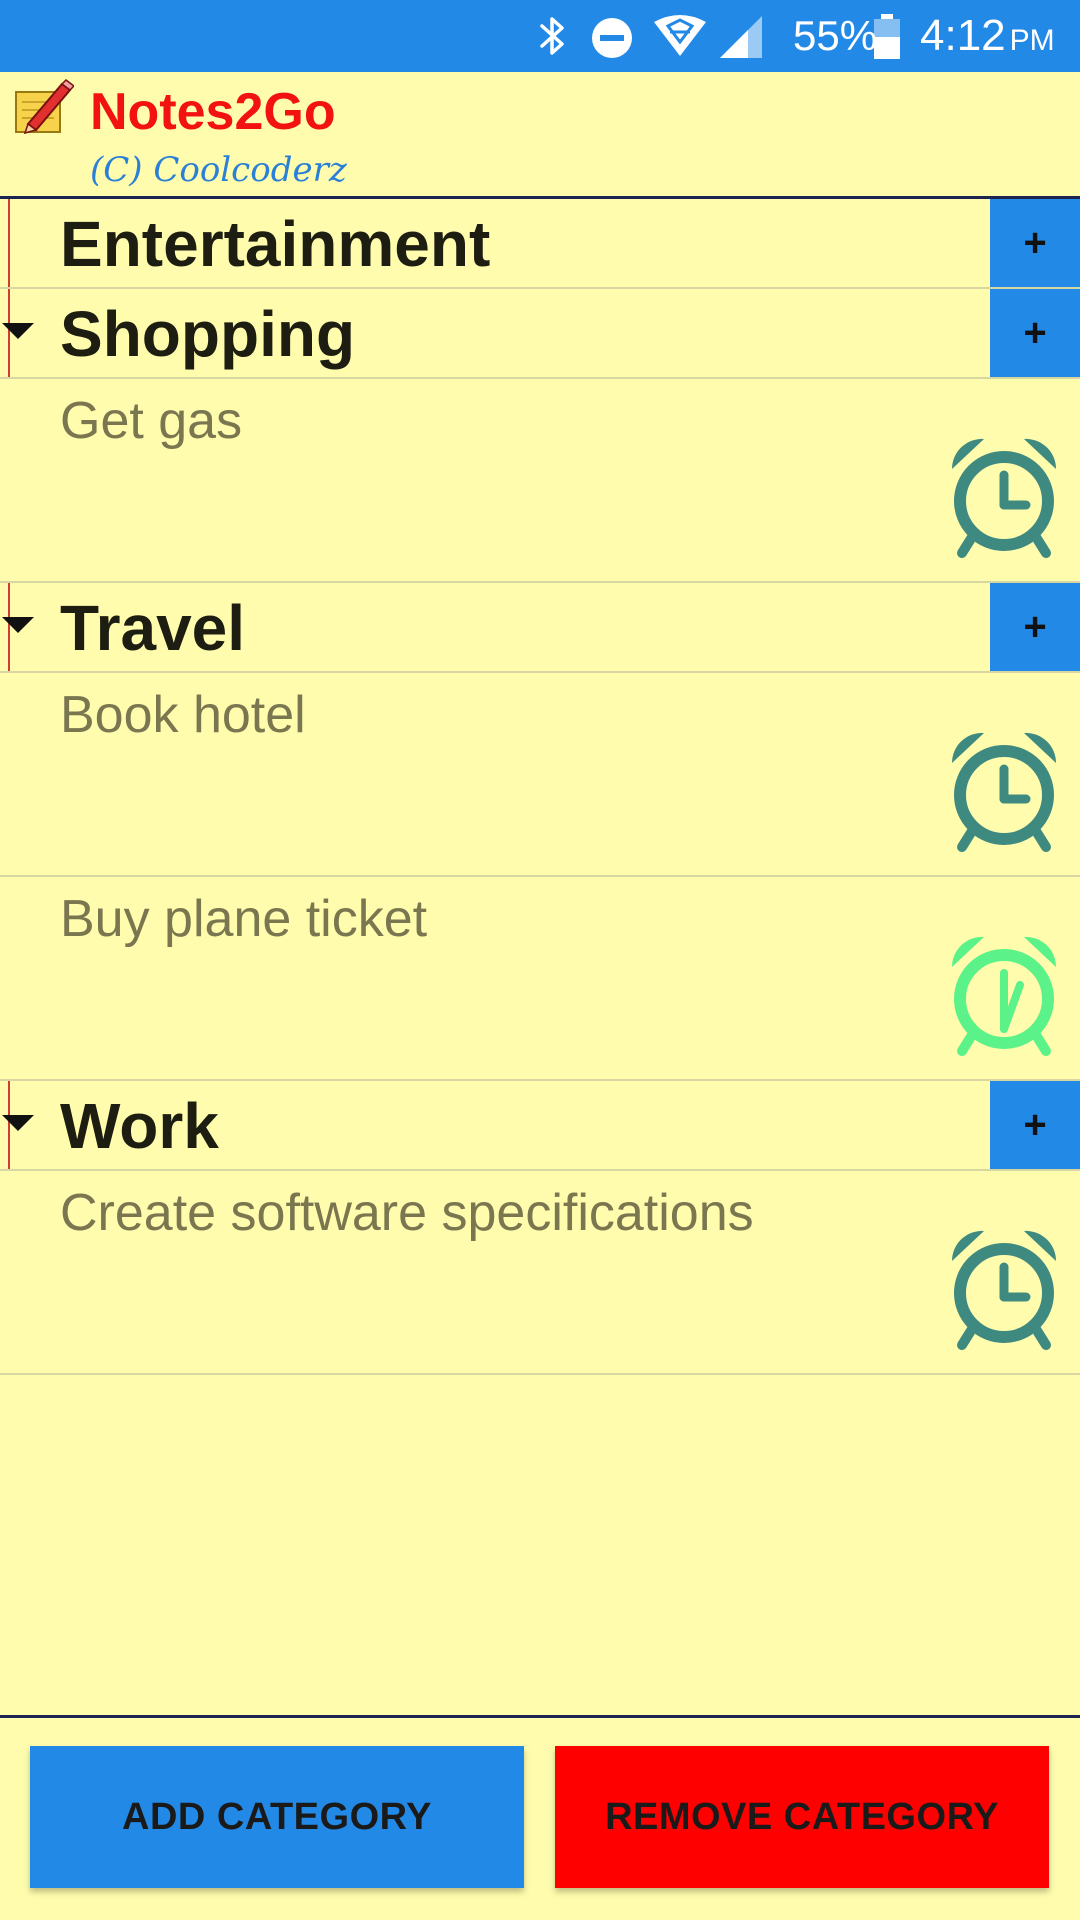 This screenshot has height=1920, width=1080. Describe the element at coordinates (540, 1126) in the screenshot. I see `category-row-work: Work +` at that location.